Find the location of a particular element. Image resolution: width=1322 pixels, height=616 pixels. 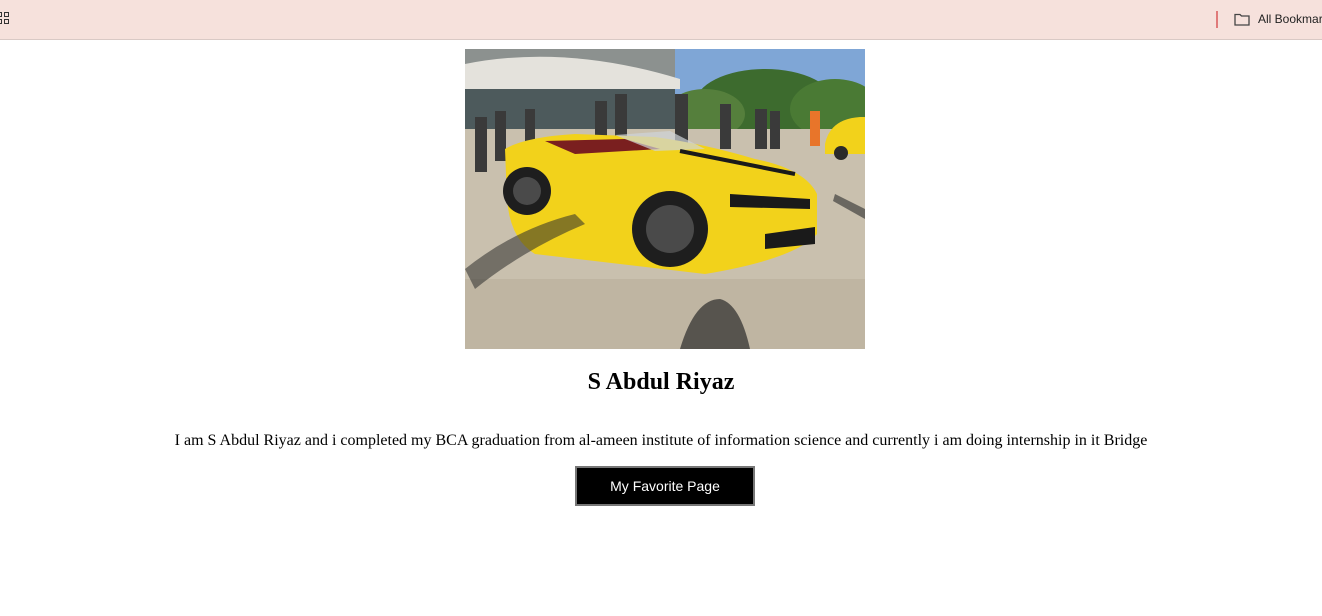

all-bookmarks-link: All Bookmar is located at coordinates (1290, 19).